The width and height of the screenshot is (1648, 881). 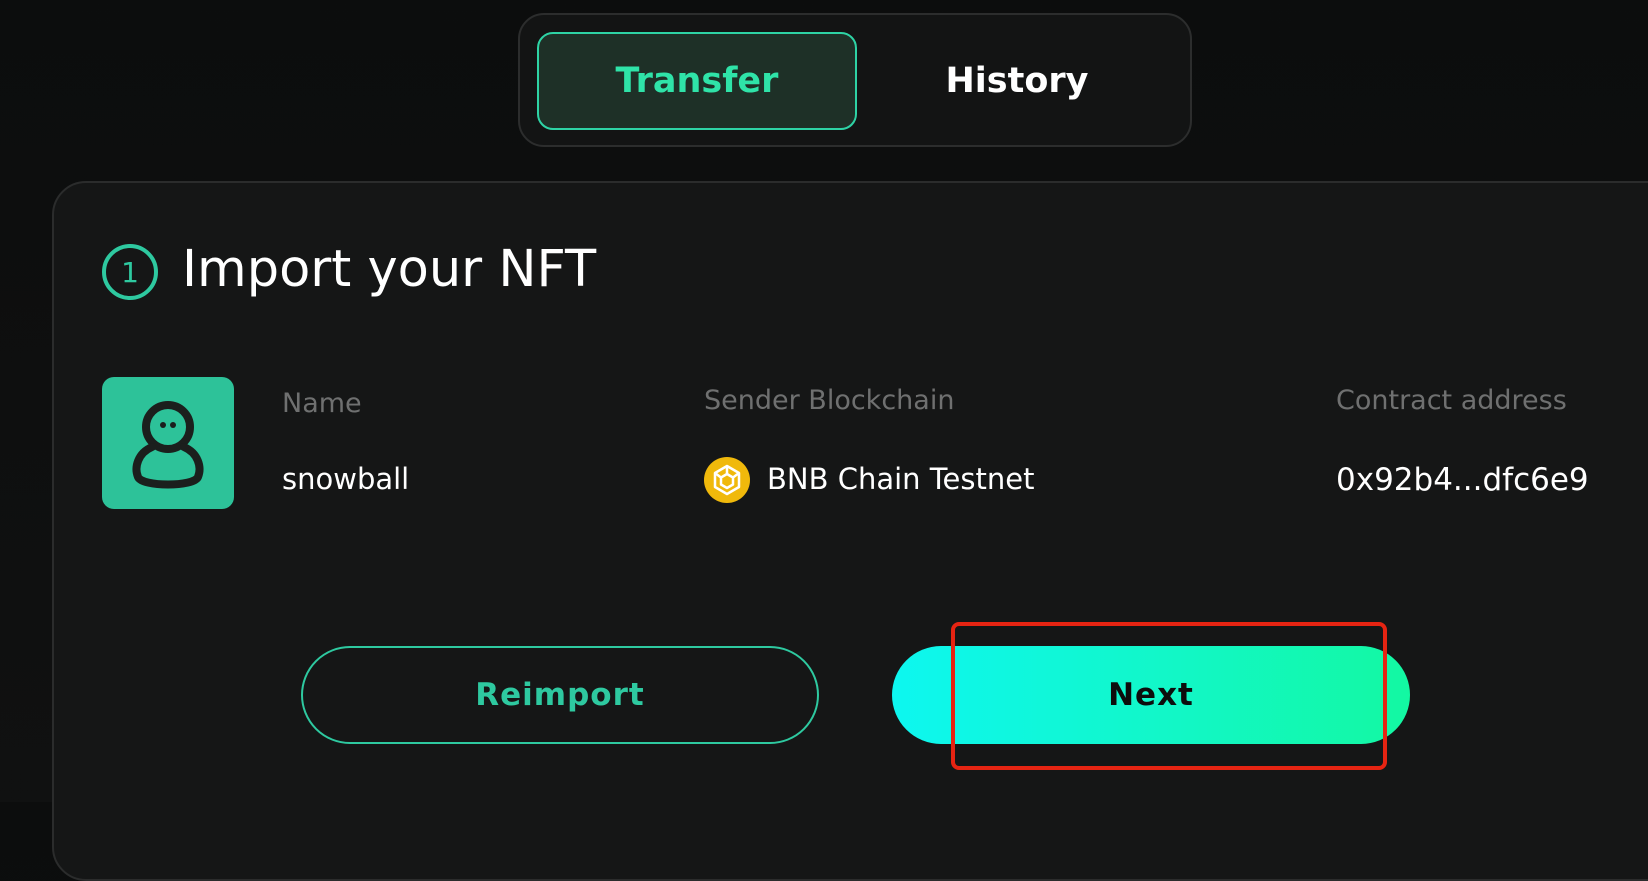 What do you see at coordinates (1451, 400) in the screenshot?
I see `contract-address-label: Contract address` at bounding box center [1451, 400].